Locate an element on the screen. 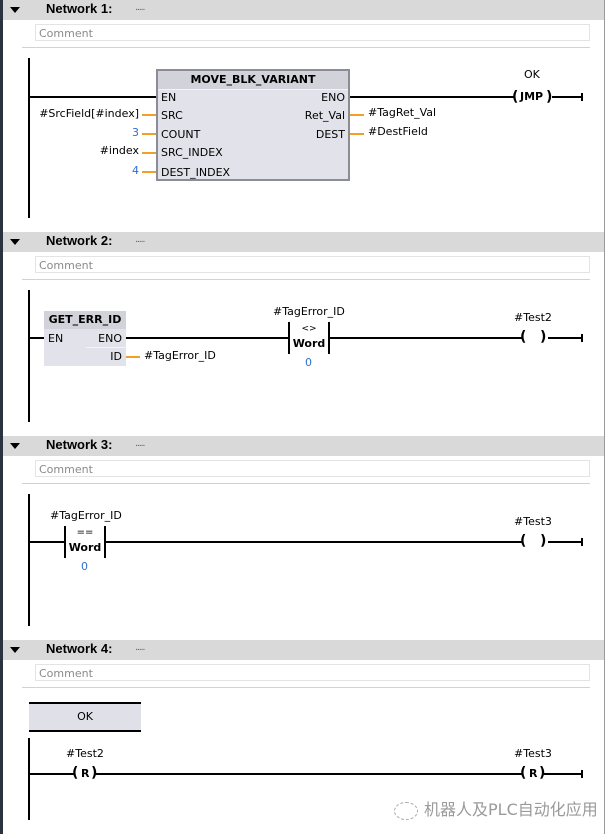  operand-id: #TagError_ID is located at coordinates (180, 355).